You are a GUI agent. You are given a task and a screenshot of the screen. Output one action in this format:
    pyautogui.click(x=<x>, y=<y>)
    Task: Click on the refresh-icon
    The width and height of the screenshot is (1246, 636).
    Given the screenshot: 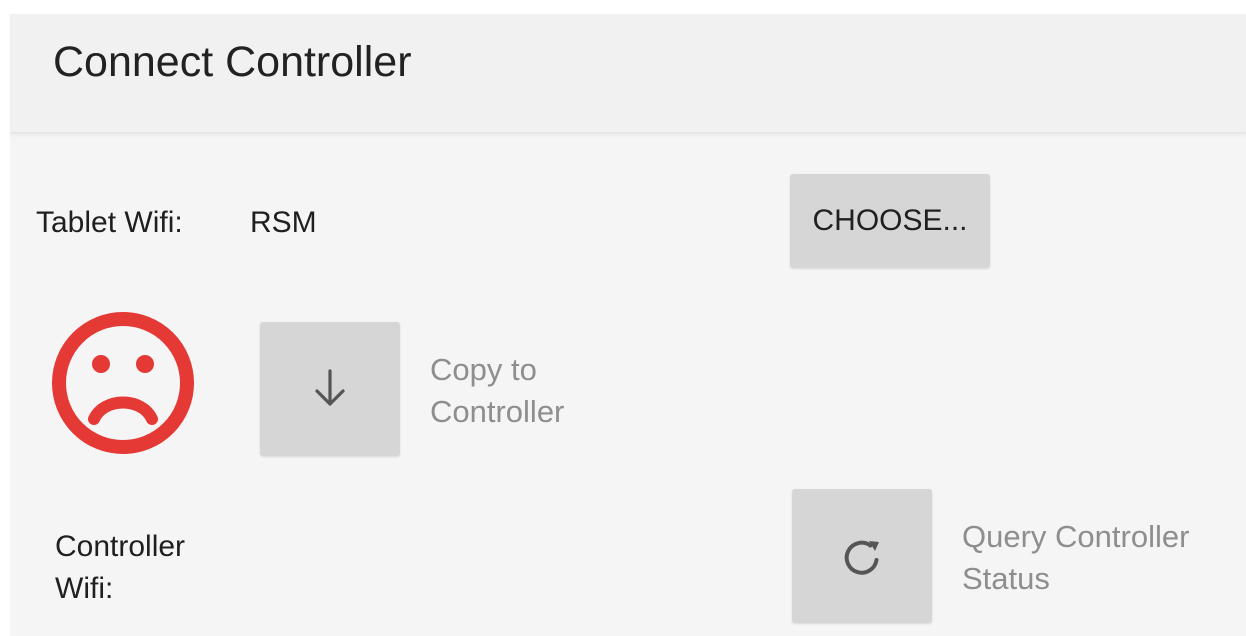 What is the action you would take?
    pyautogui.click(x=861, y=557)
    